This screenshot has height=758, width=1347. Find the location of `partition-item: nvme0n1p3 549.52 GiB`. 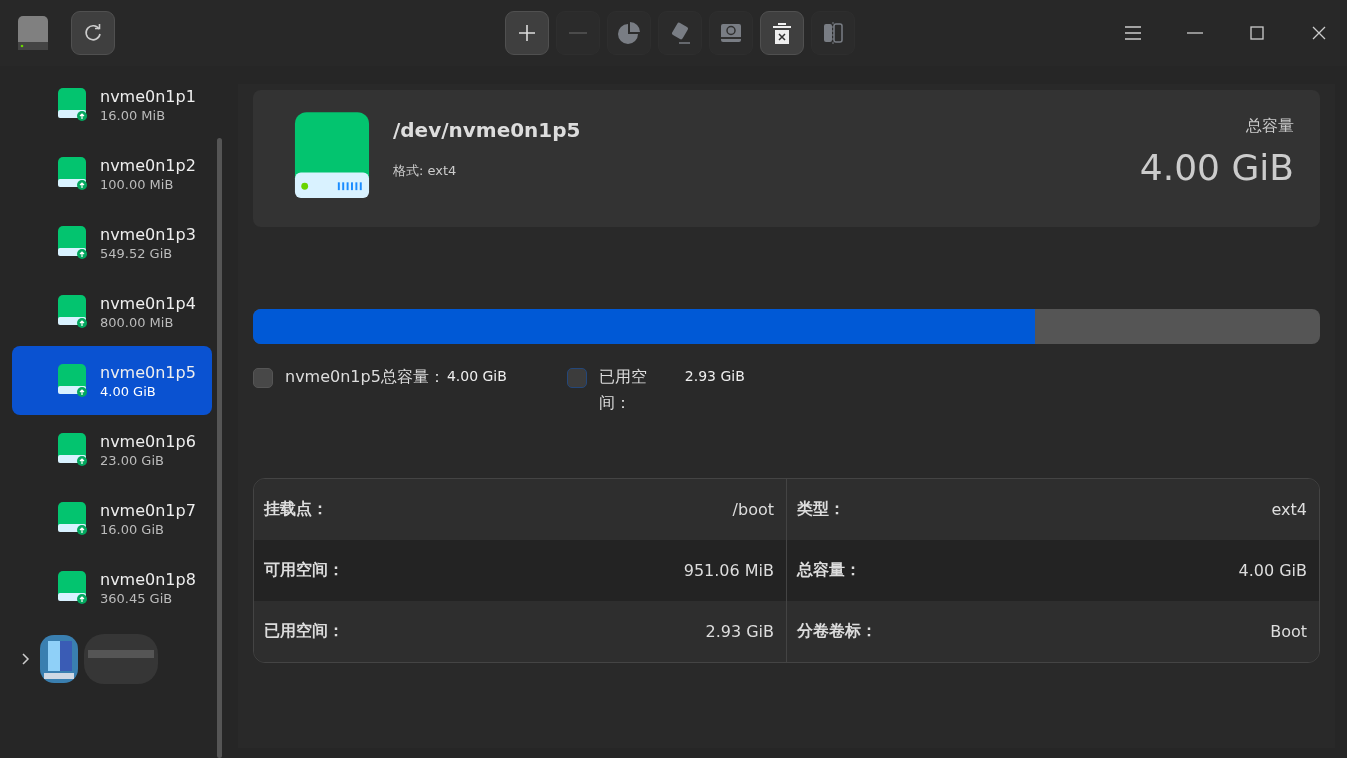

partition-item: nvme0n1p3 549.52 GiB is located at coordinates (112, 242).